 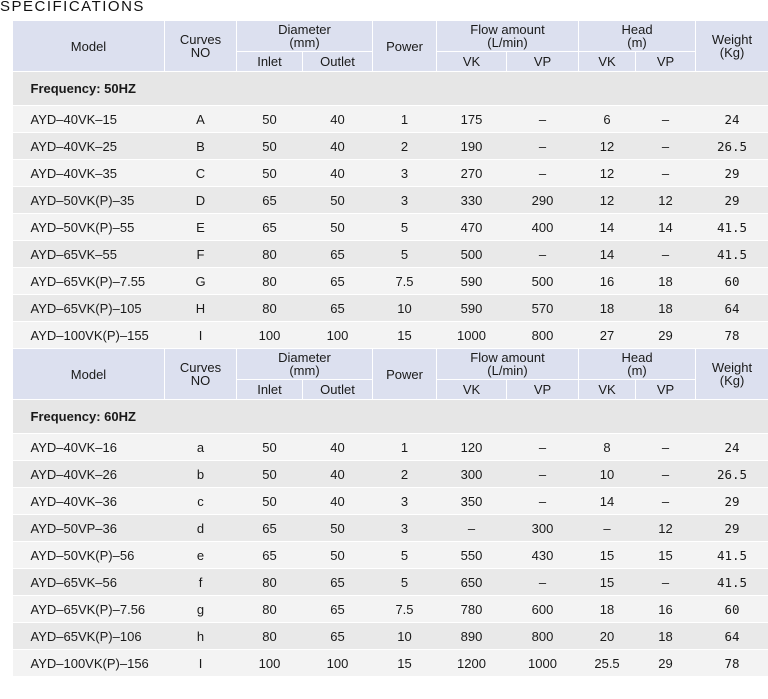 What do you see at coordinates (88, 636) in the screenshot?
I see `cell-model: AYD–65VK(P)–106` at bounding box center [88, 636].